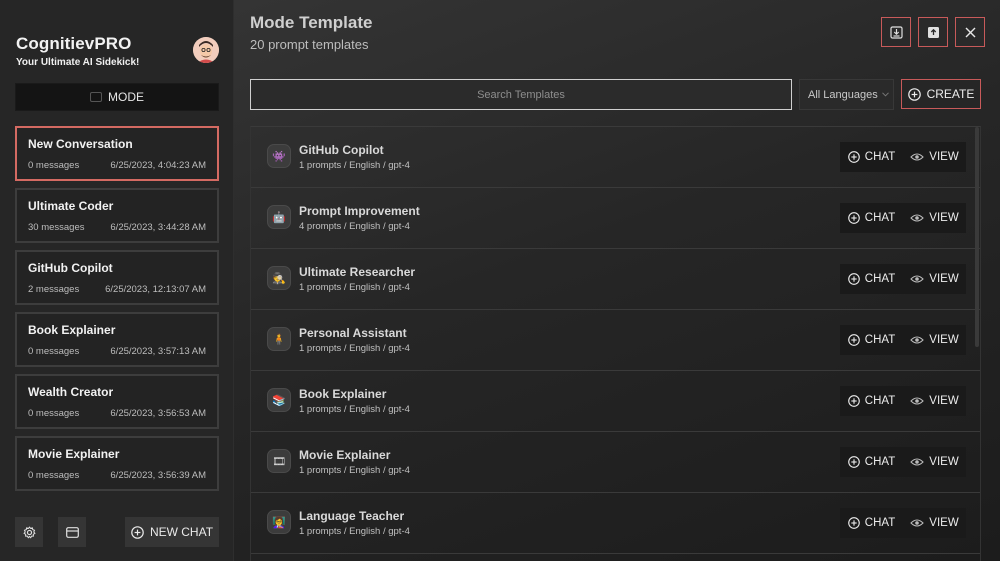 Image resolution: width=1000 pixels, height=561 pixels. I want to click on app-title: CognitievPRO, so click(74, 43).